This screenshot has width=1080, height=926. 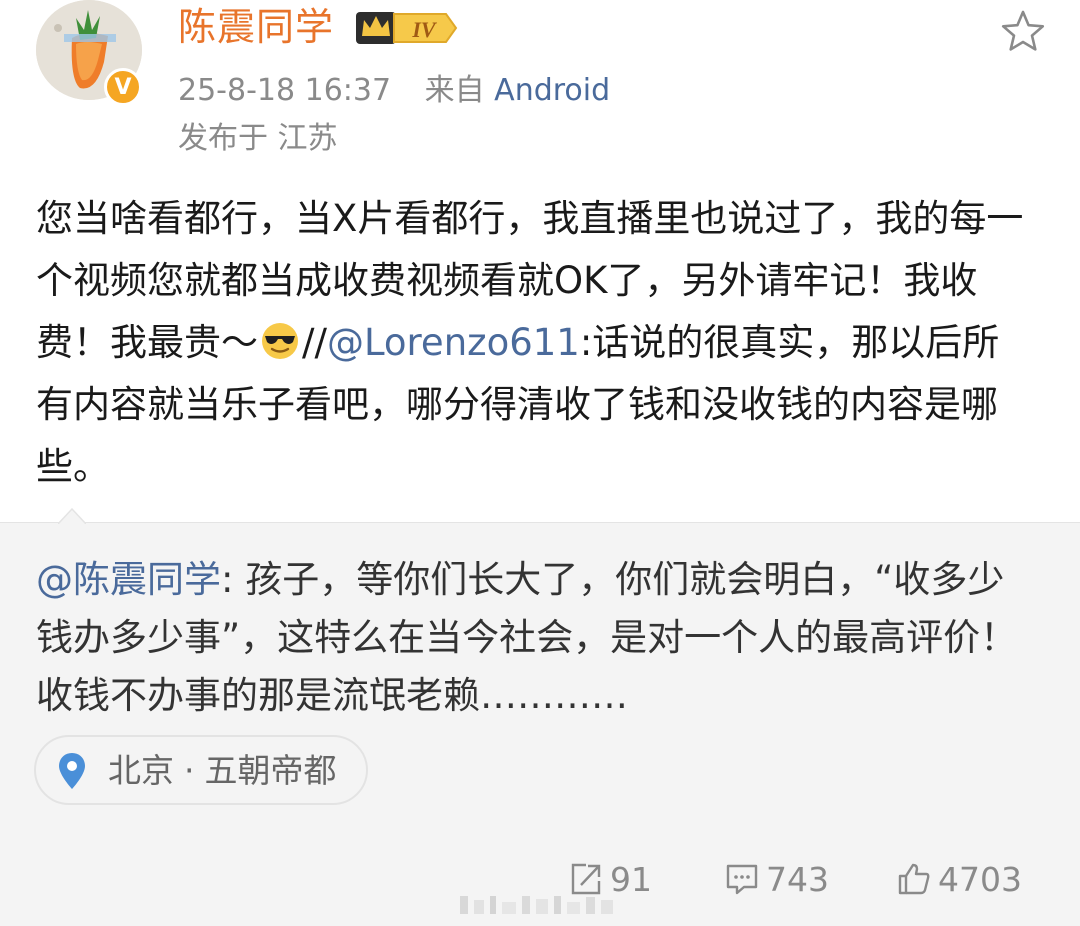 What do you see at coordinates (586, 879) in the screenshot?
I see `repost-icon` at bounding box center [586, 879].